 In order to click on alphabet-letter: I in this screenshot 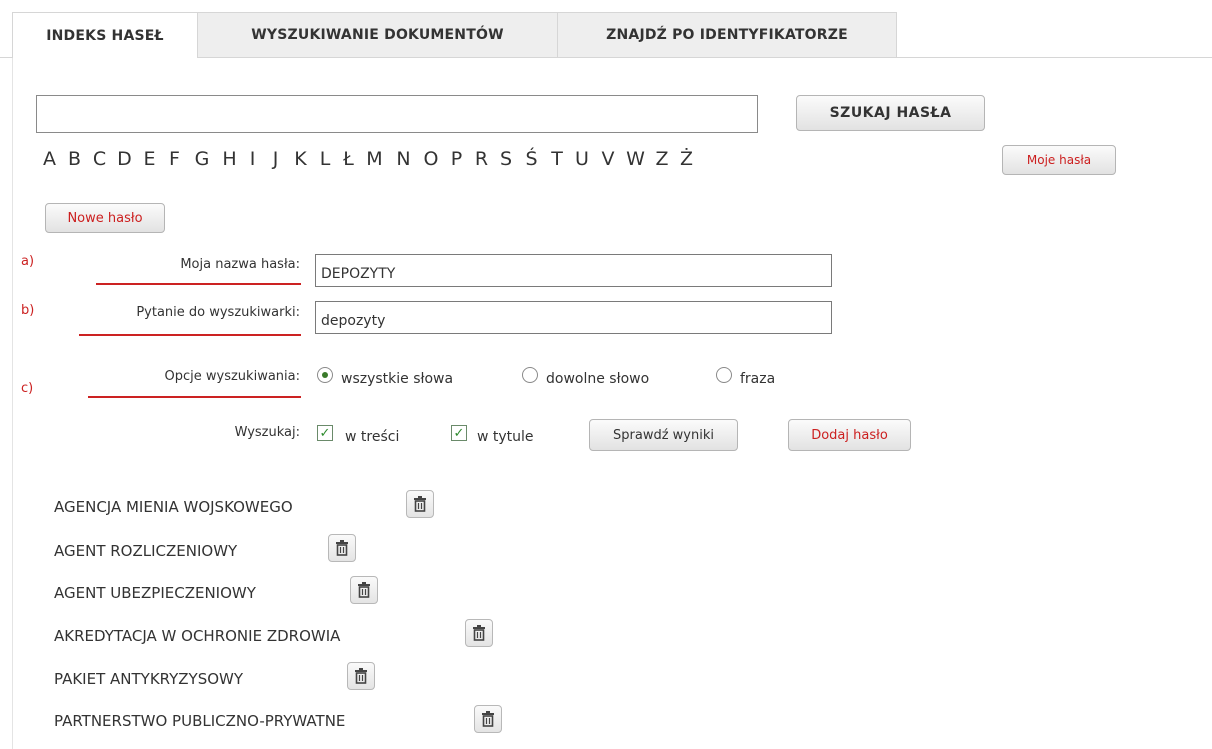, I will do `click(252, 159)`.